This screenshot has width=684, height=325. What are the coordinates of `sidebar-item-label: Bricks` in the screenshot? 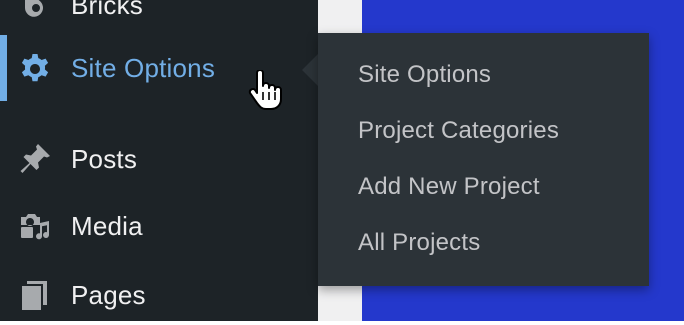 It's located at (107, 10).